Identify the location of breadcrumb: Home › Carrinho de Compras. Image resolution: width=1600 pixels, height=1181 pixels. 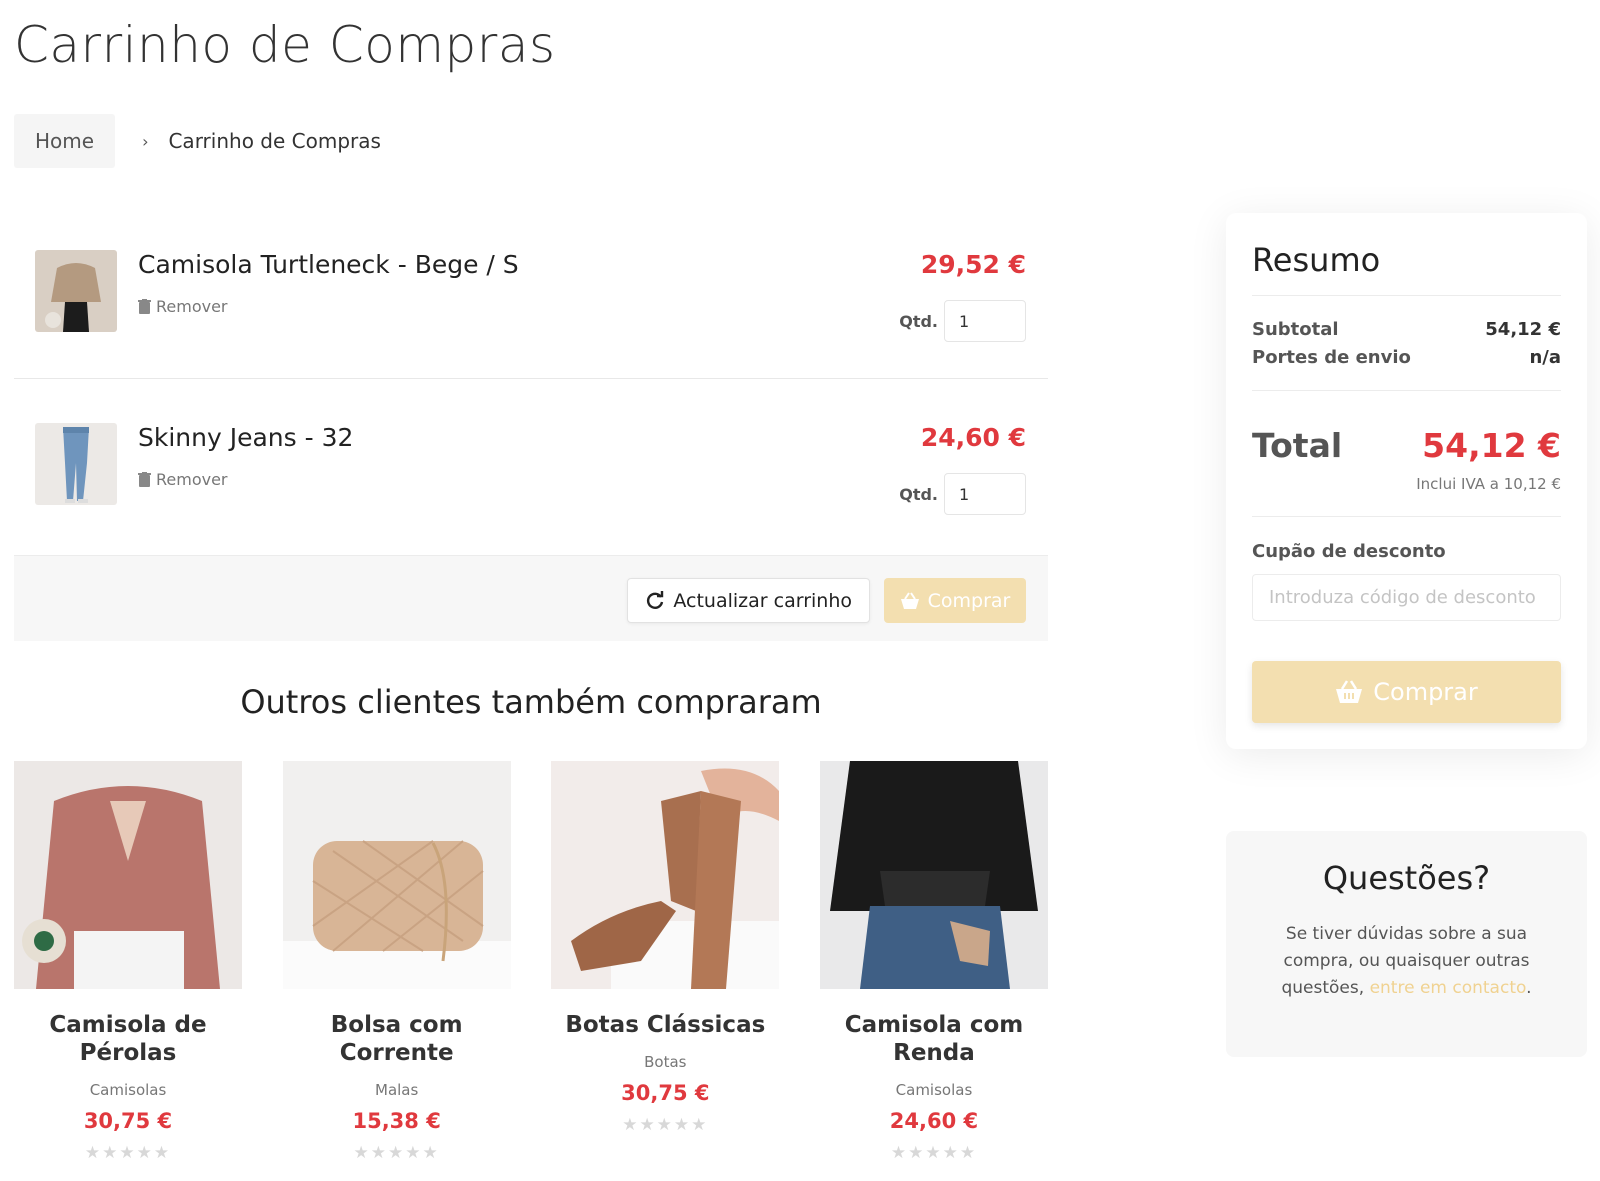
(197, 141).